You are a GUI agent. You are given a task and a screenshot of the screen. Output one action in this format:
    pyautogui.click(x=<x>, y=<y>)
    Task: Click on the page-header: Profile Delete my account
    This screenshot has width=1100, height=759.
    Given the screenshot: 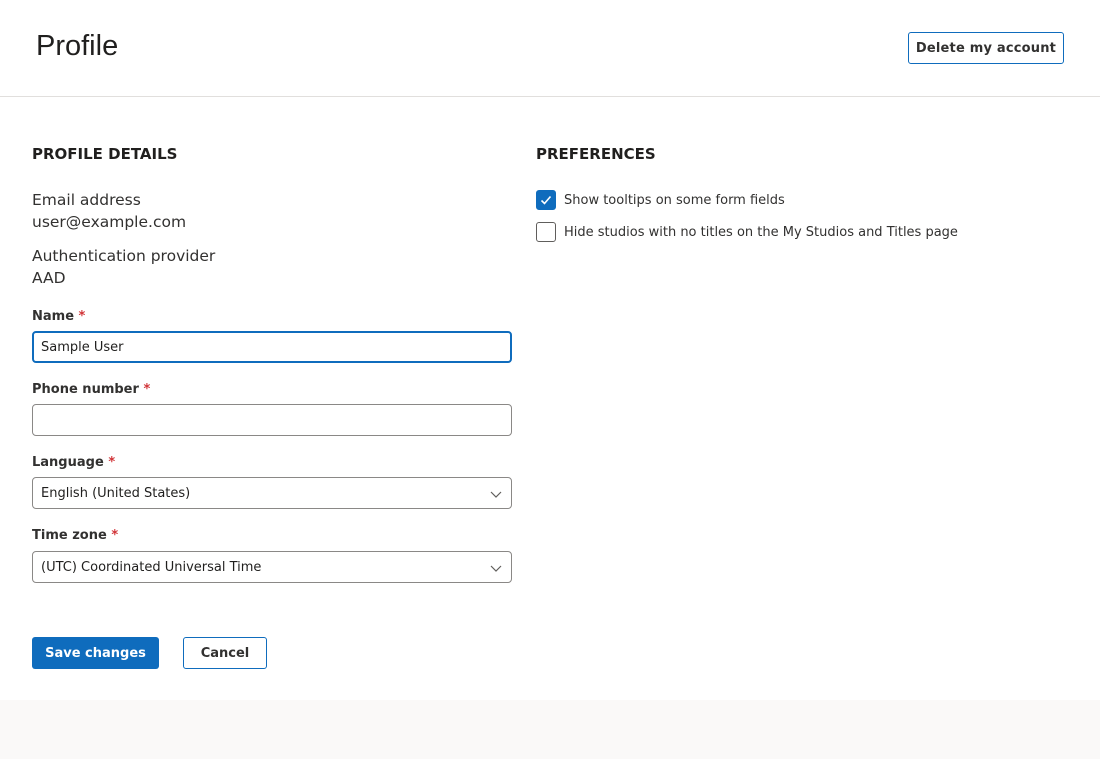 What is the action you would take?
    pyautogui.click(x=550, y=48)
    